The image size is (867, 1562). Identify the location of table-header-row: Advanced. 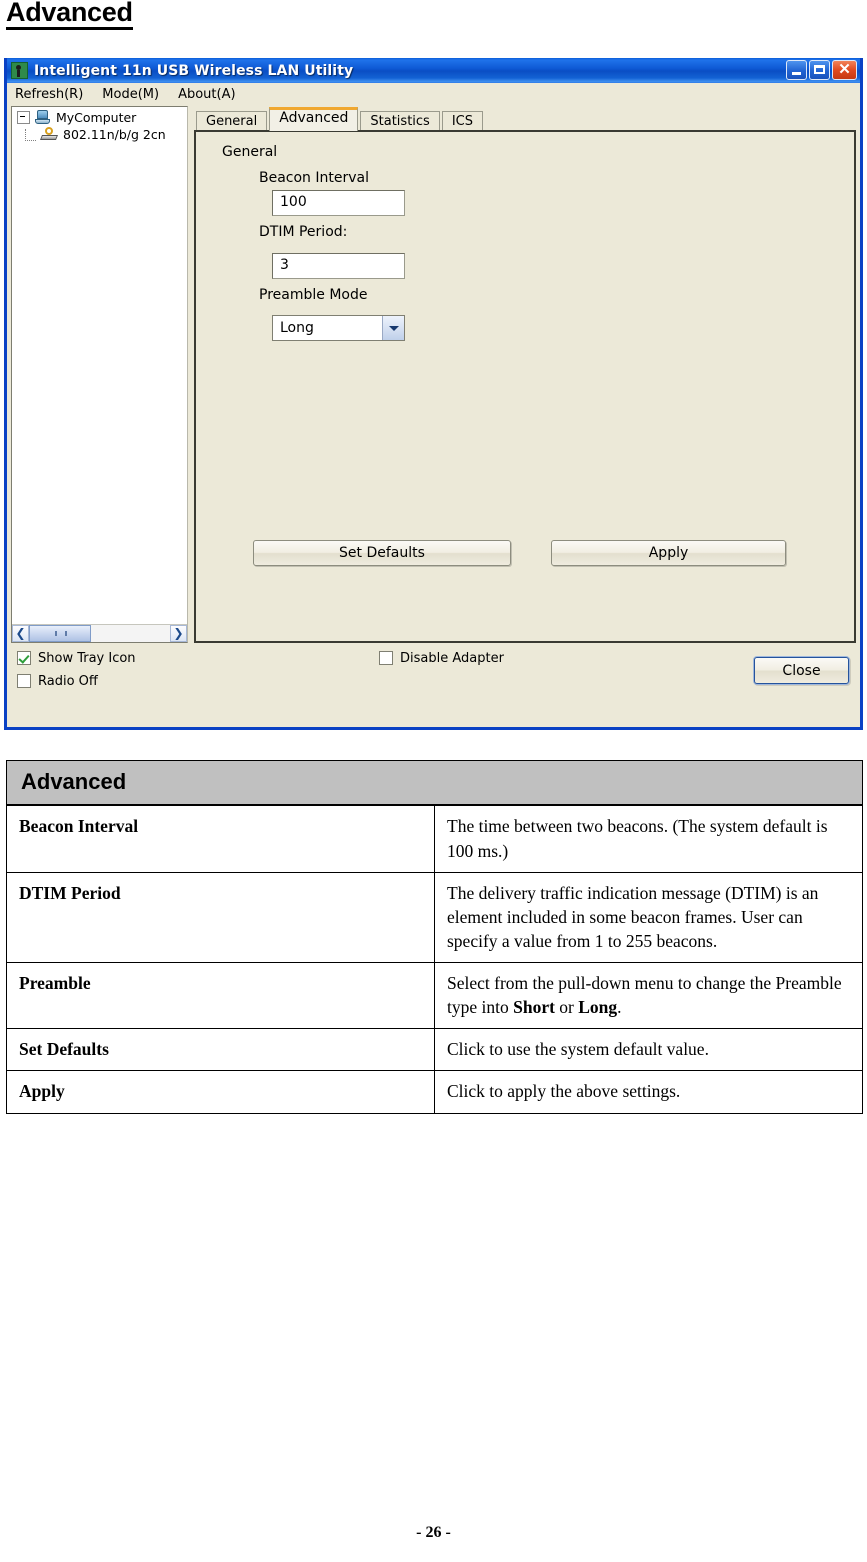
(434, 783).